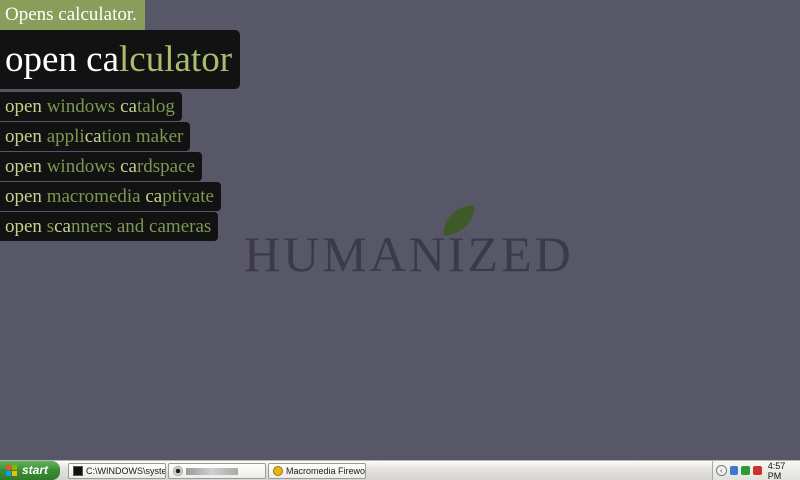 This screenshot has width=800, height=480. Describe the element at coordinates (96, 196) in the screenshot. I see `completion-text: macromedia` at that location.